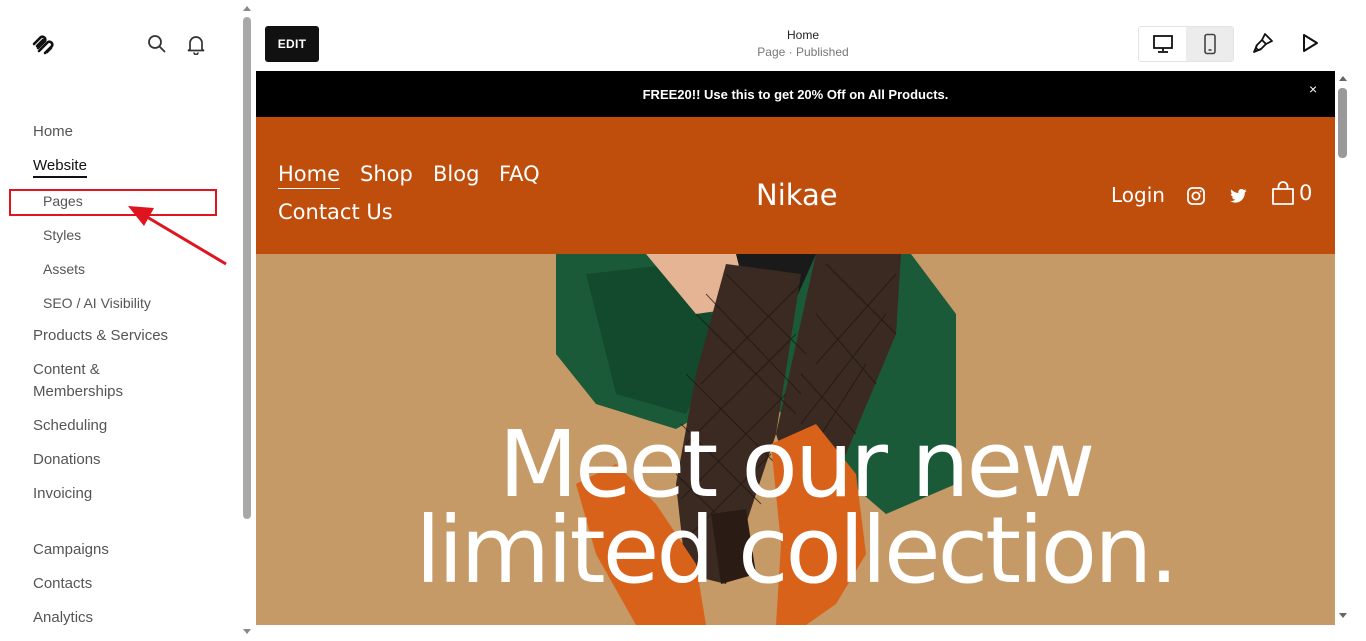 Image resolution: width=1366 pixels, height=641 pixels. What do you see at coordinates (797, 464) in the screenshot?
I see `hero-title-line1: Meet our new` at bounding box center [797, 464].